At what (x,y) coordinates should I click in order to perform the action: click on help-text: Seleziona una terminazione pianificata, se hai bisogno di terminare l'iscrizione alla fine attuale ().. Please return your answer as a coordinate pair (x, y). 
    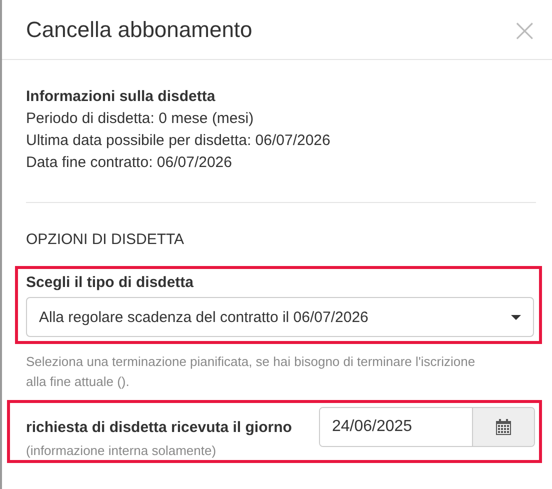
    Looking at the image, I should click on (251, 372).